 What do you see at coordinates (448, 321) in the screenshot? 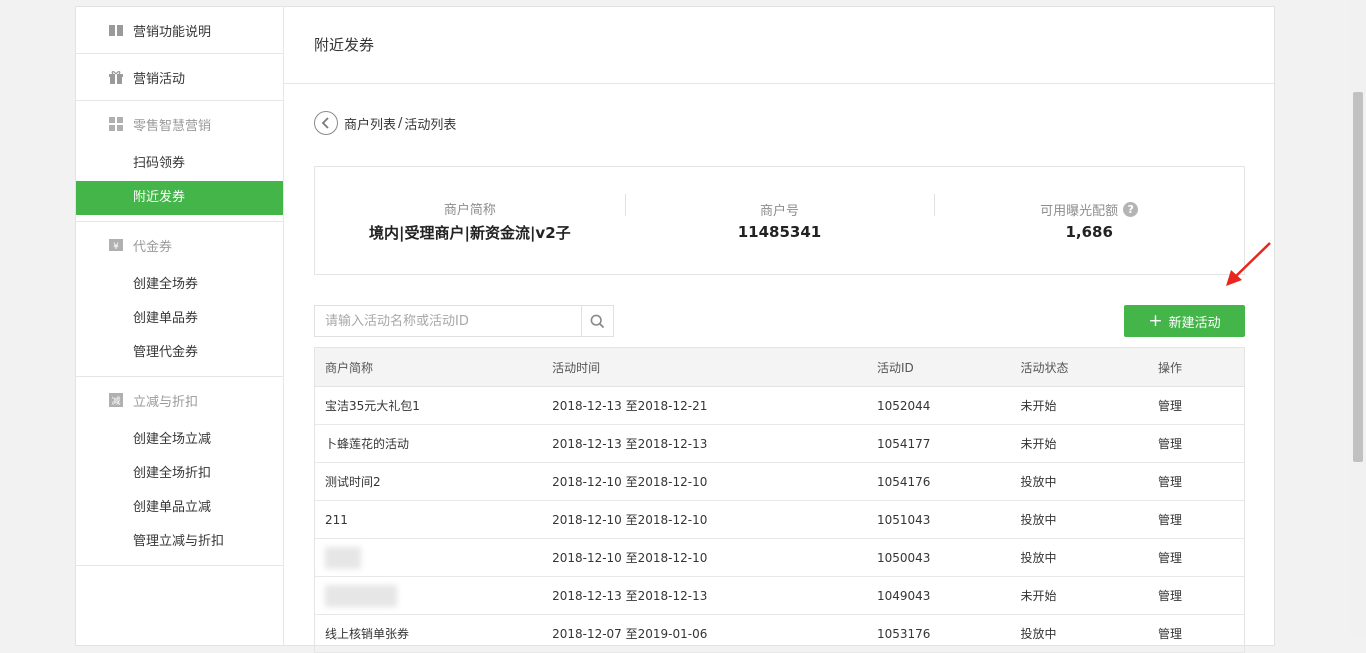
I see `search-input` at bounding box center [448, 321].